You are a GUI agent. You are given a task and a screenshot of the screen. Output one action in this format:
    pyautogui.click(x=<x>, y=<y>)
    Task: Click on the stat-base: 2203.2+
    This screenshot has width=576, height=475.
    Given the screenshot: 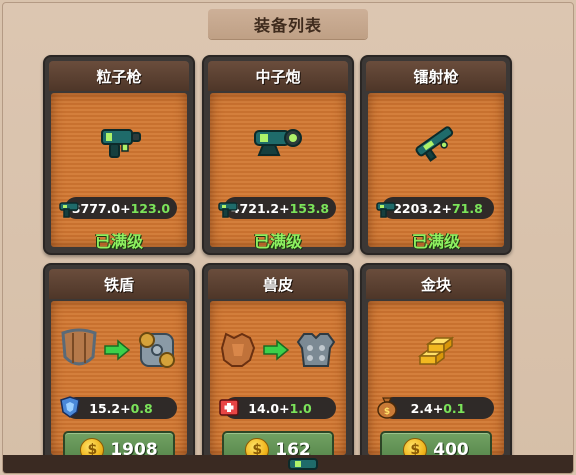 What is the action you would take?
    pyautogui.click(x=422, y=208)
    